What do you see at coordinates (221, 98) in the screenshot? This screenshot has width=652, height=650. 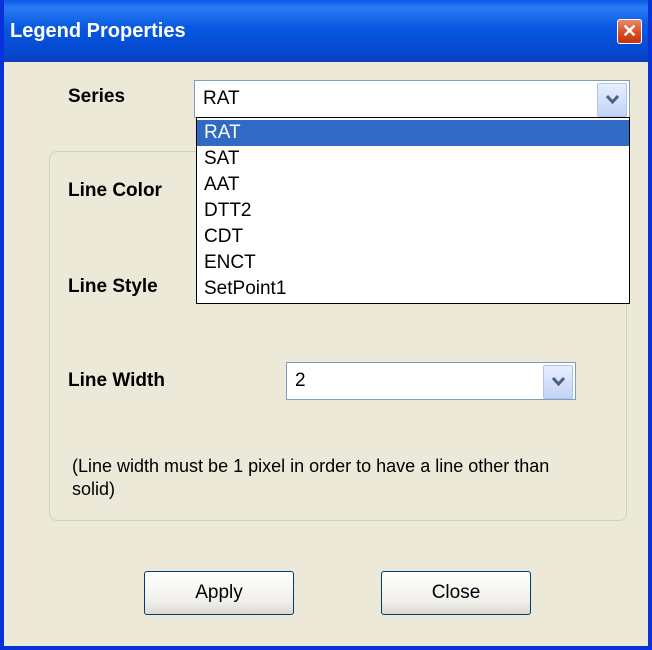 I see `series-select-value: RAT` at bounding box center [221, 98].